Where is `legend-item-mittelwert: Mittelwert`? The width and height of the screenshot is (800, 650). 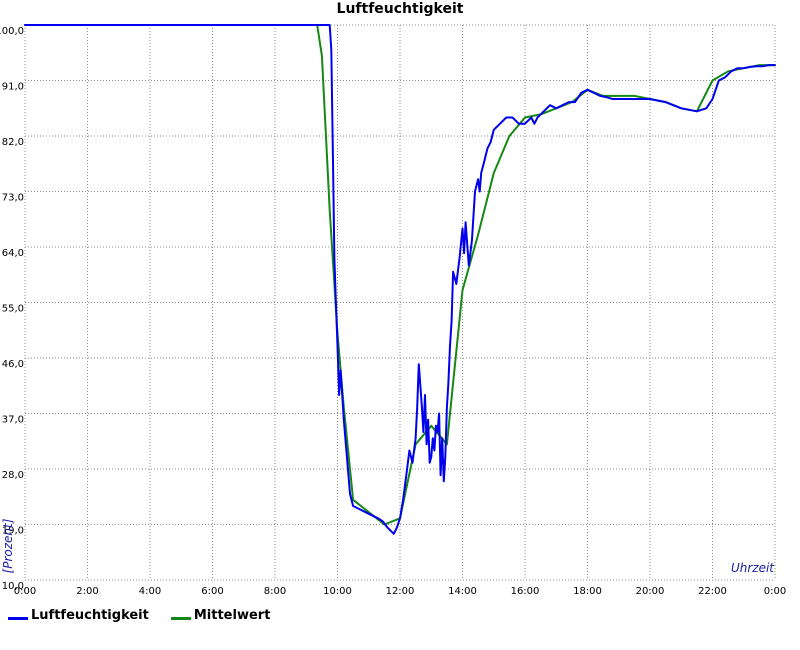
legend-item-mittelwert: Mittelwert is located at coordinates (220, 615).